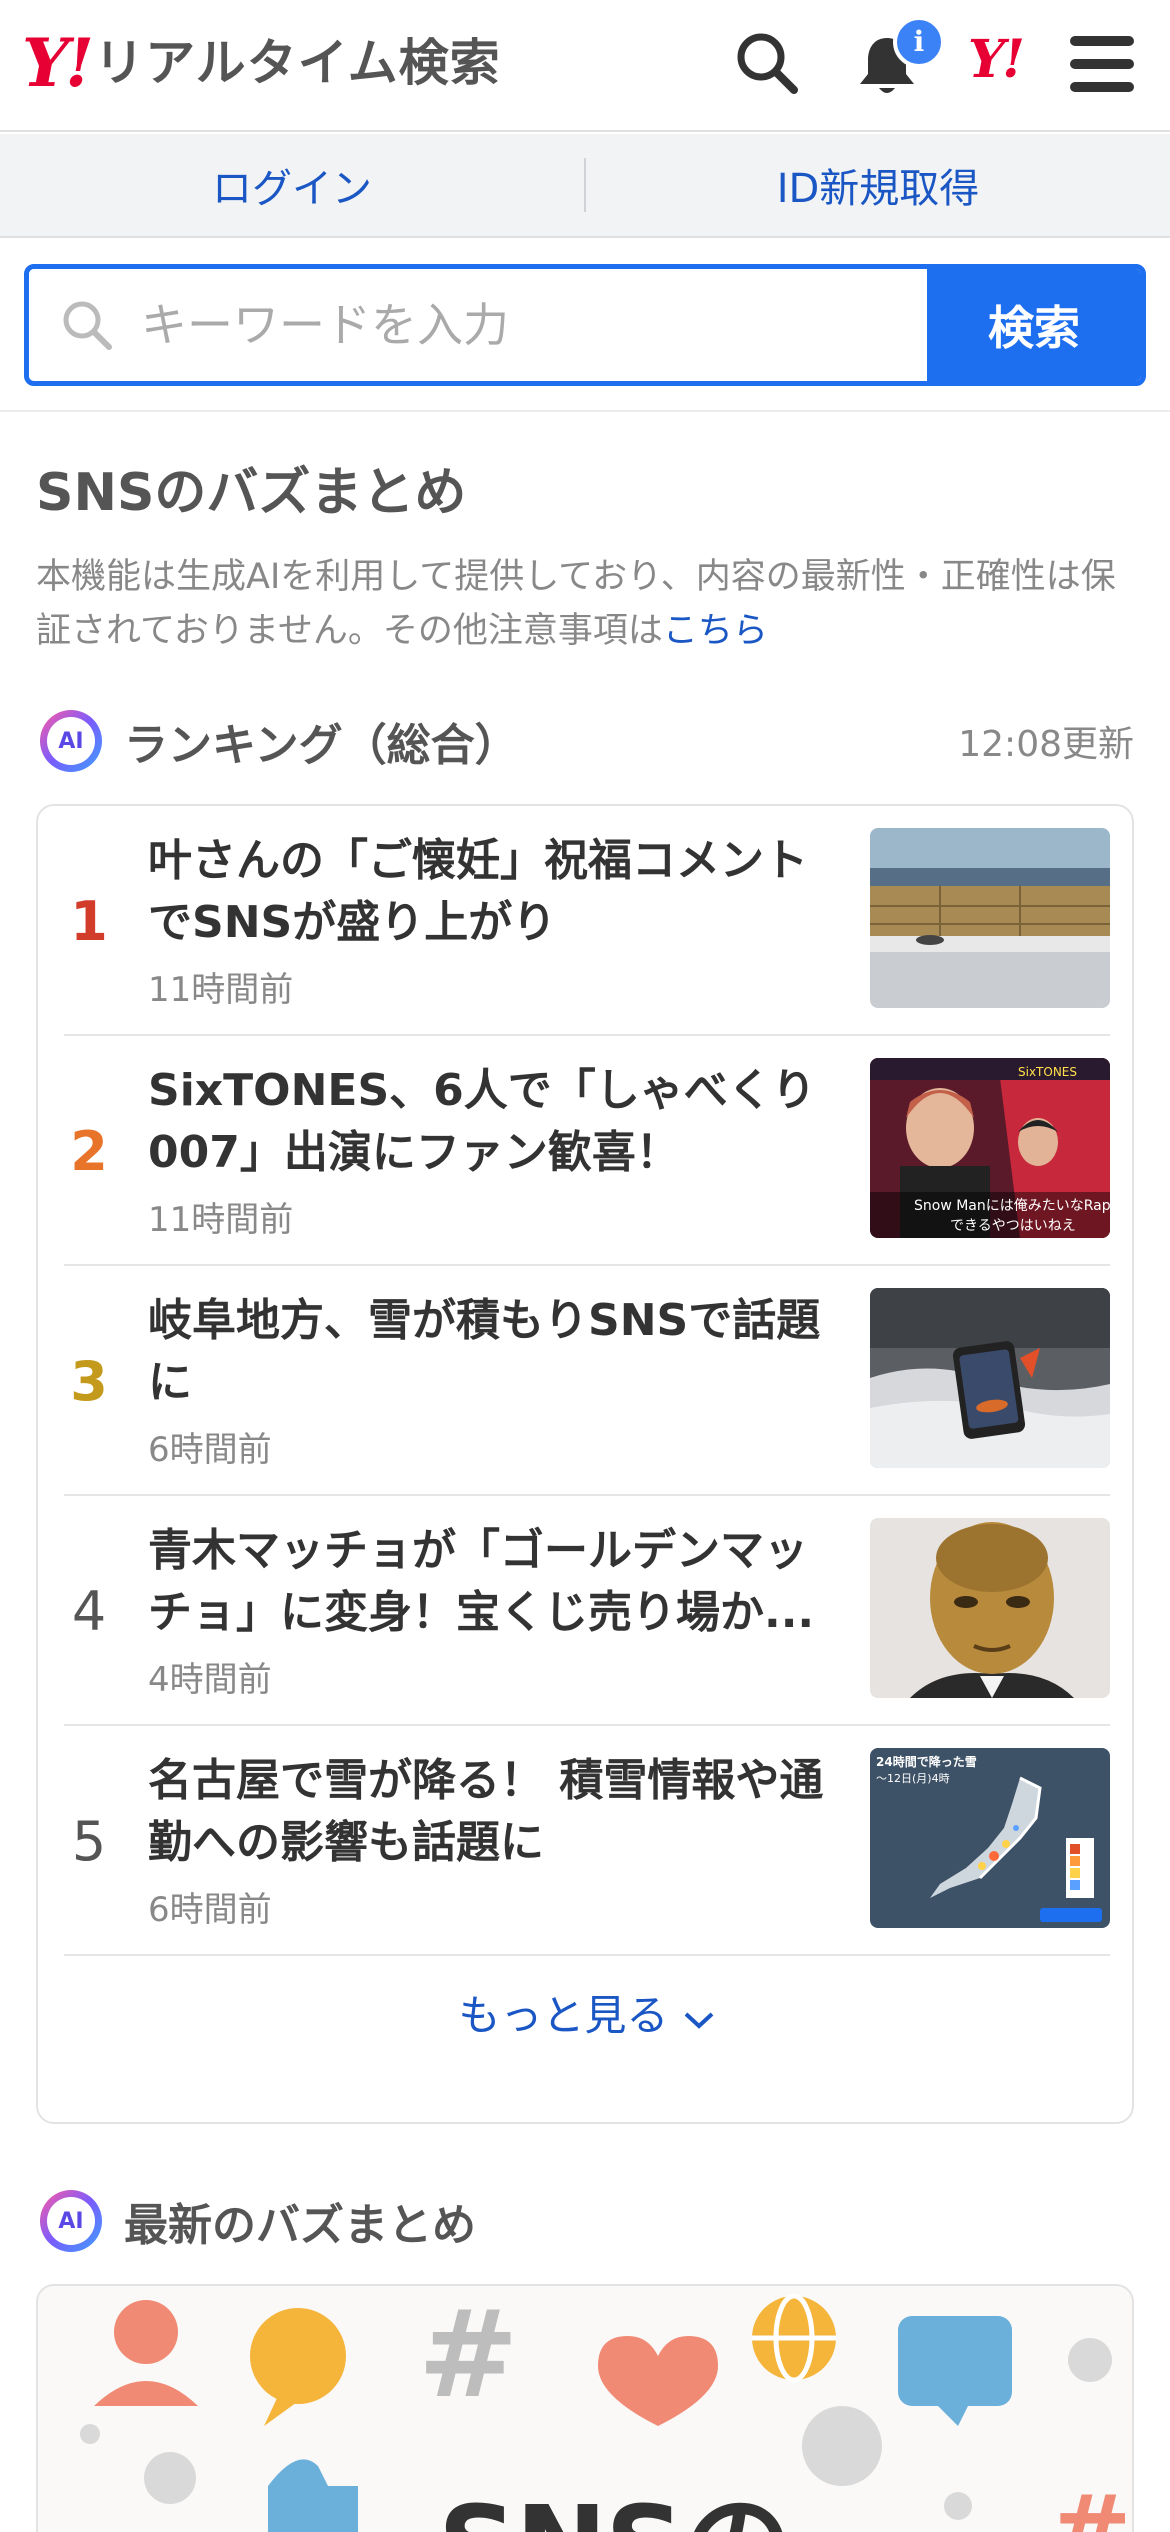 The image size is (1170, 2532). What do you see at coordinates (498, 1352) in the screenshot?
I see `ranking-item-title: 岐阜地方、雪が積もりSNSで話題に` at bounding box center [498, 1352].